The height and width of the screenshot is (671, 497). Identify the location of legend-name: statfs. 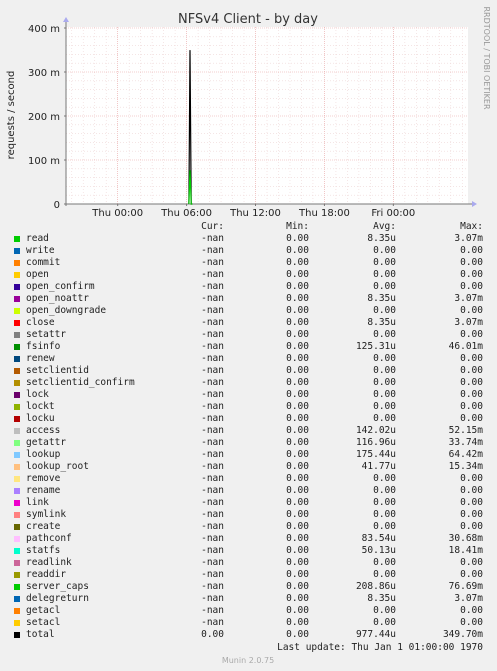
(43, 550).